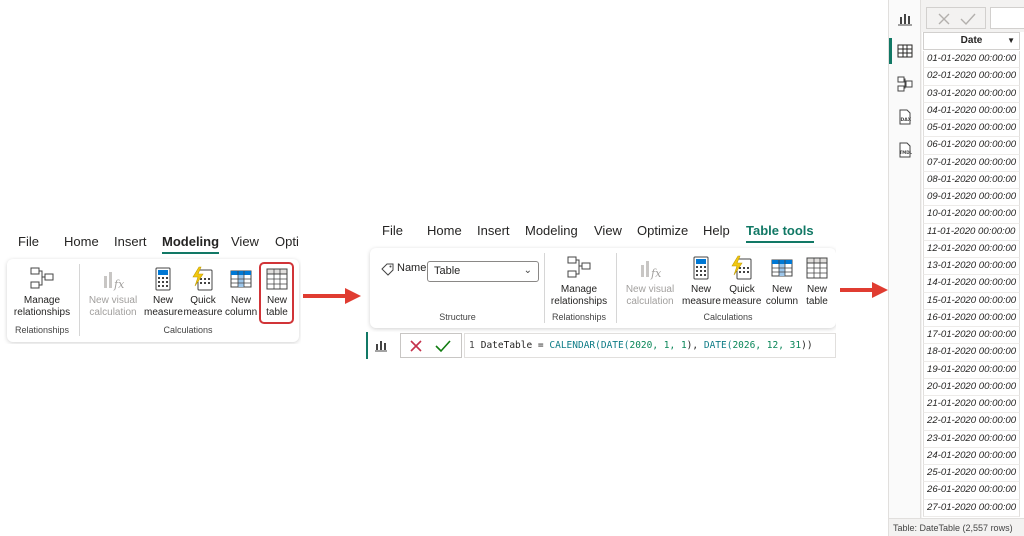 The image size is (1024, 536). What do you see at coordinates (971, 508) in the screenshot?
I see `table-row: 27-01-2020 00:00:00` at bounding box center [971, 508].